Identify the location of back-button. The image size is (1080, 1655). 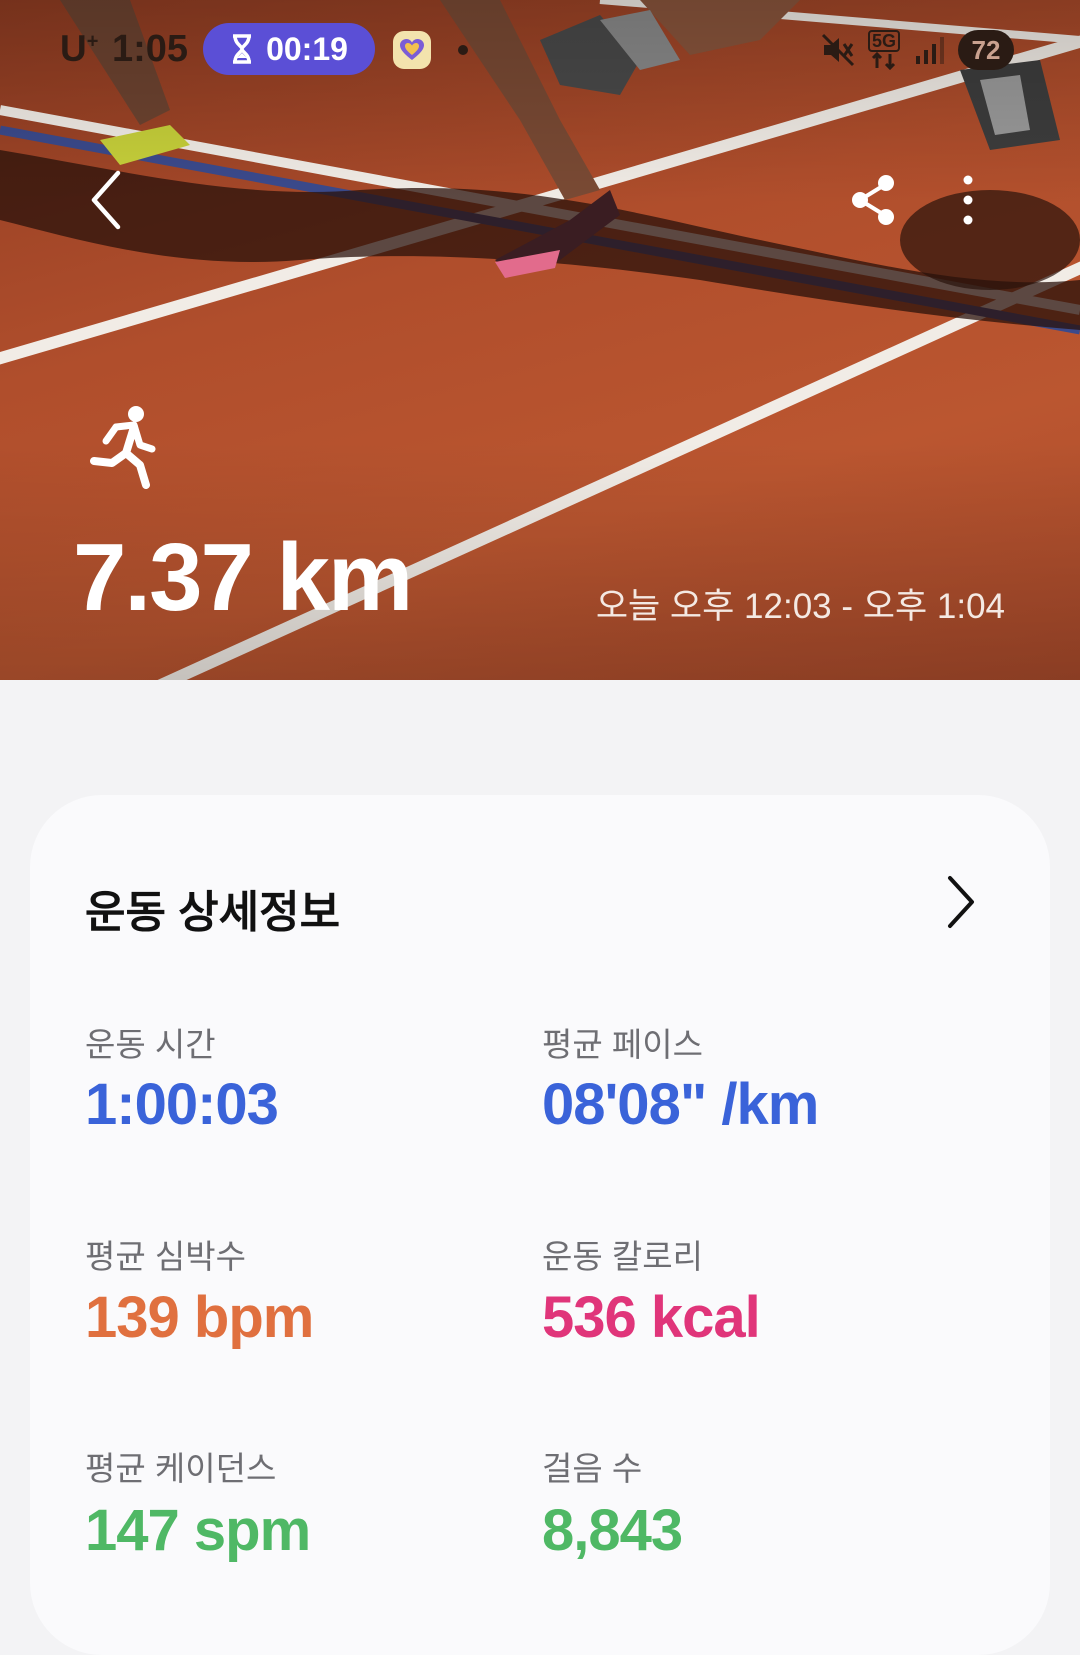
(110, 200).